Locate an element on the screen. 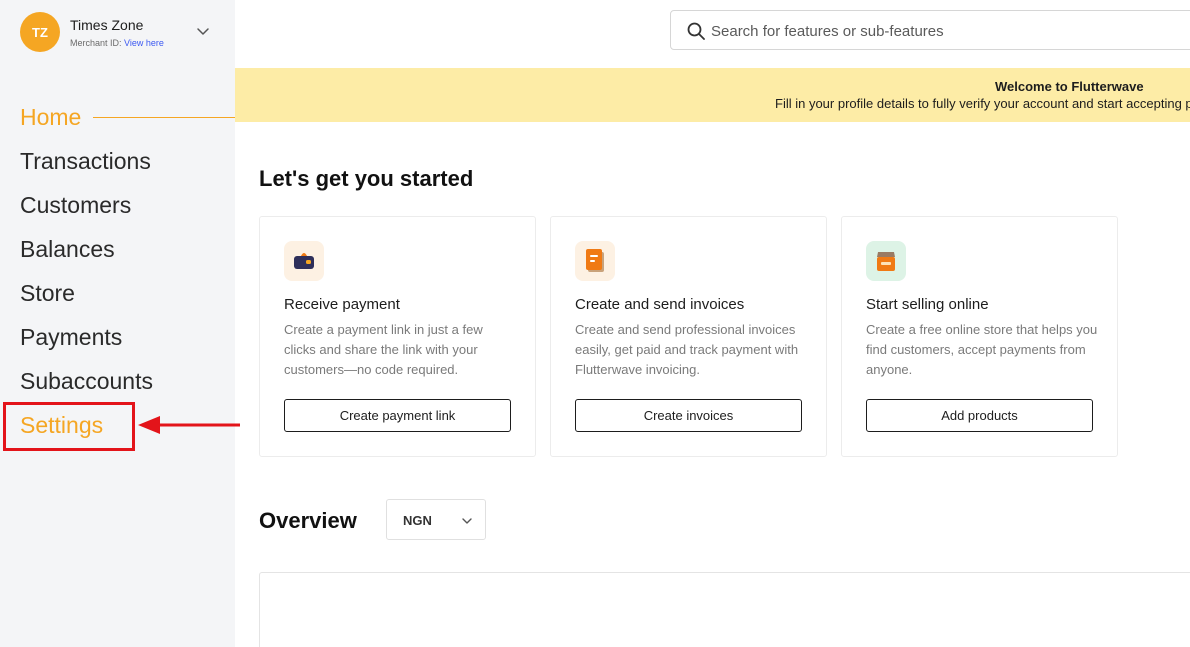 Image resolution: width=1190 pixels, height=647 pixels. search-input is located at coordinates (946, 31).